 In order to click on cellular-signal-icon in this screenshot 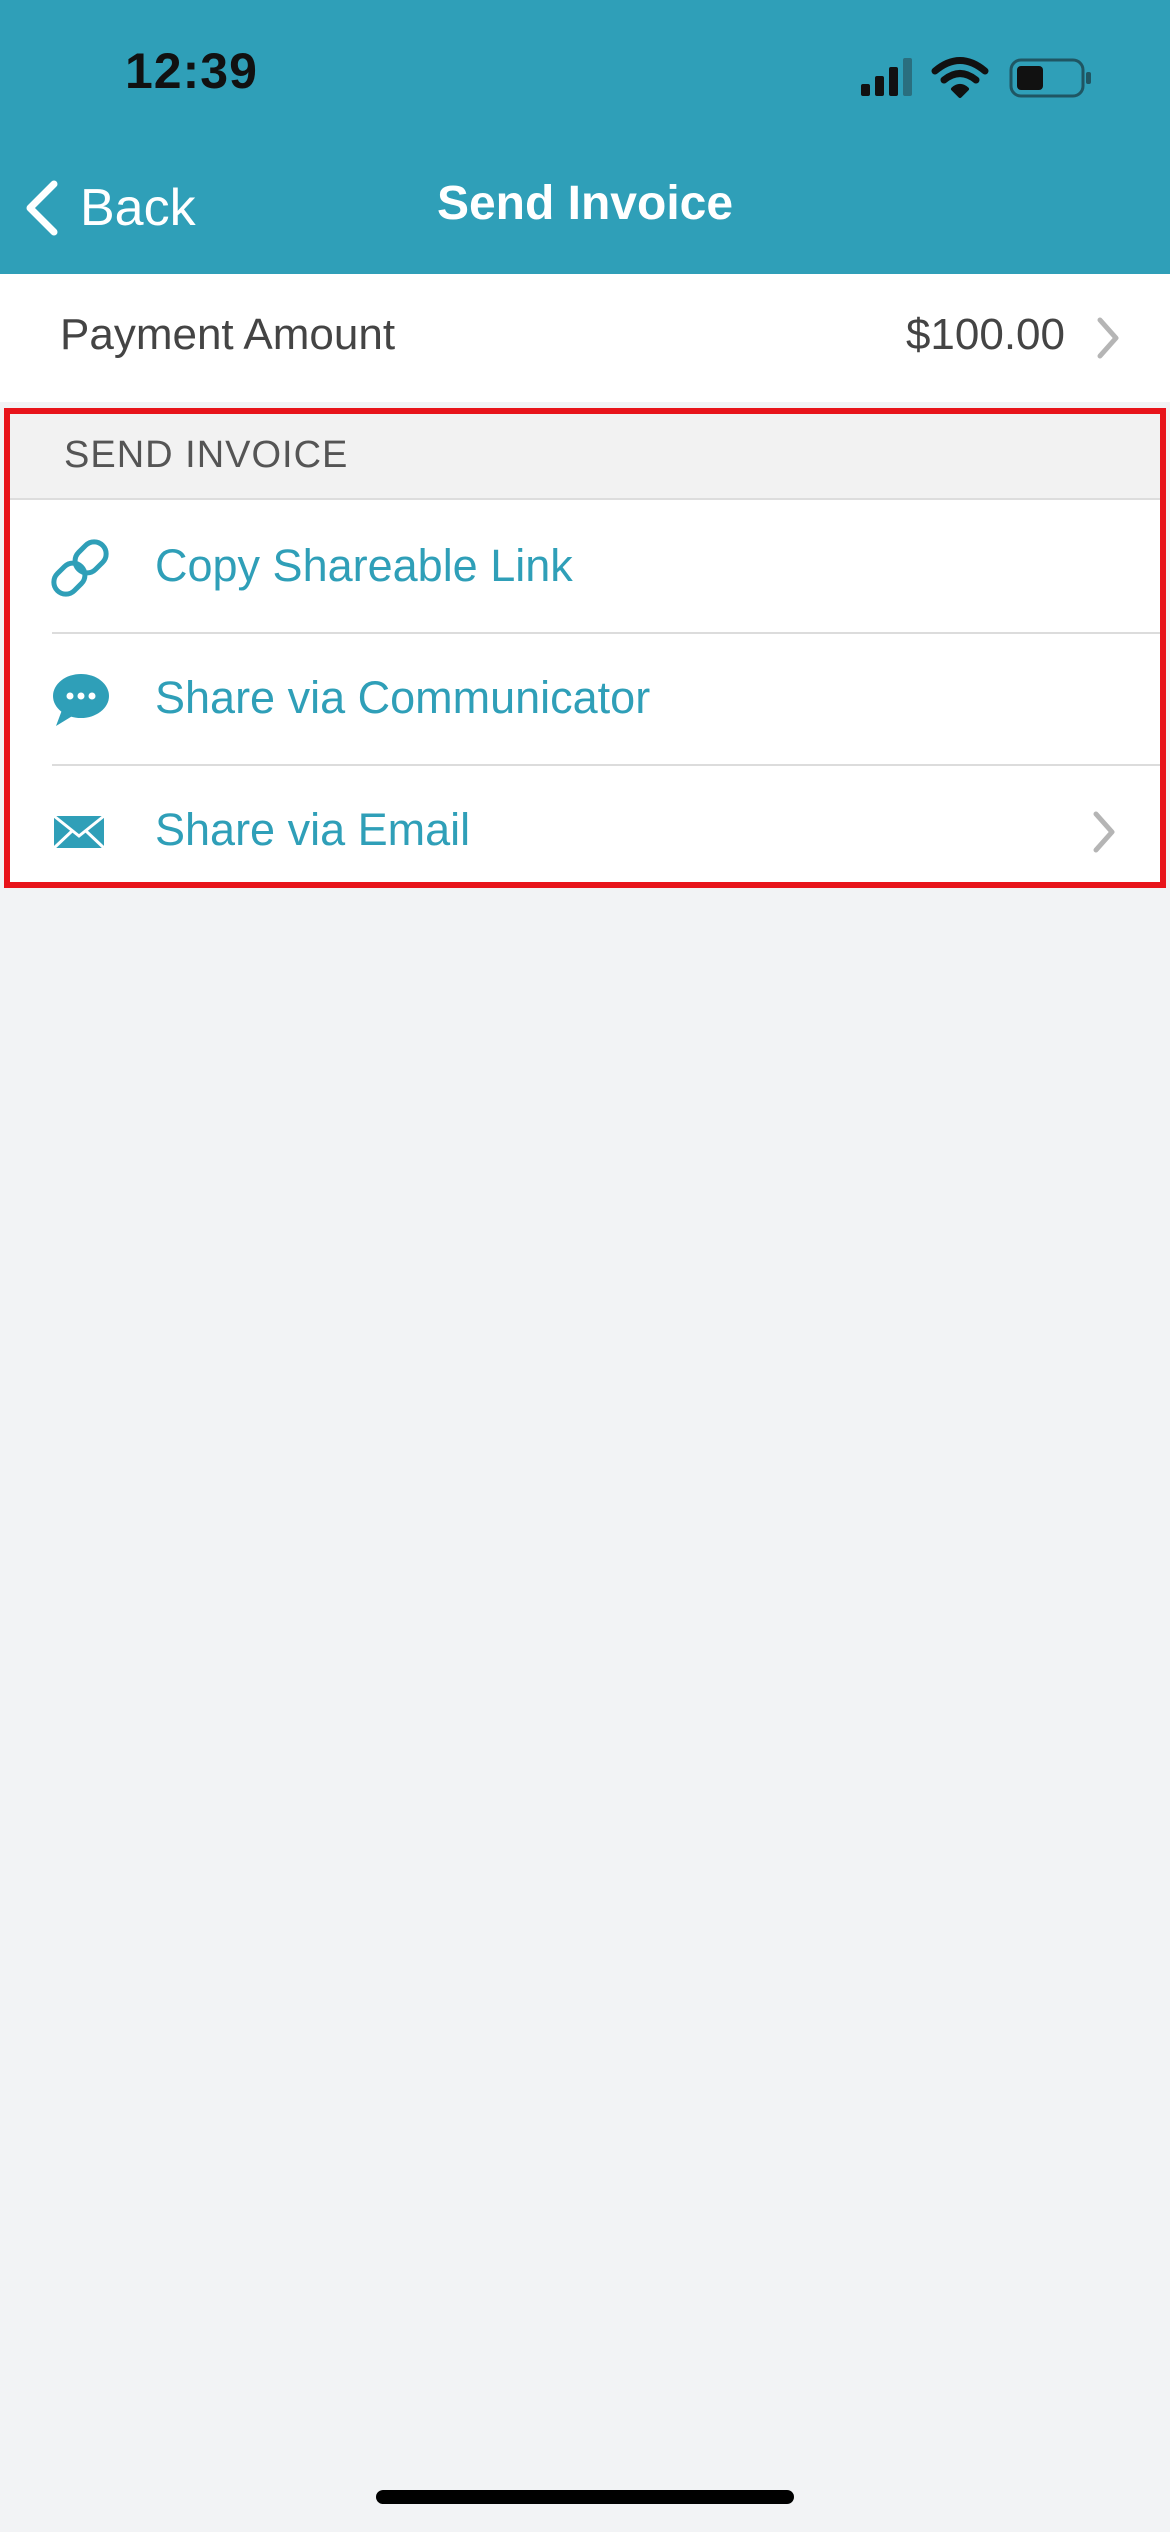, I will do `click(886, 77)`.